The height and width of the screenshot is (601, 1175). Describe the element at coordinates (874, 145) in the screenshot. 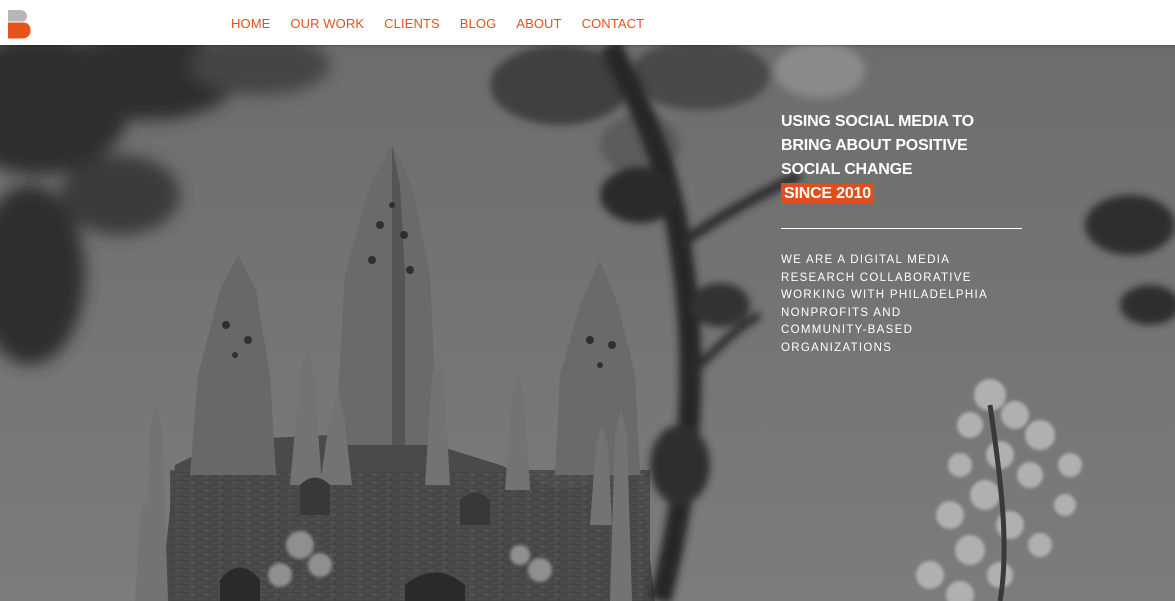

I see `tagline-line: BRING ABOUT POSITIVE` at that location.